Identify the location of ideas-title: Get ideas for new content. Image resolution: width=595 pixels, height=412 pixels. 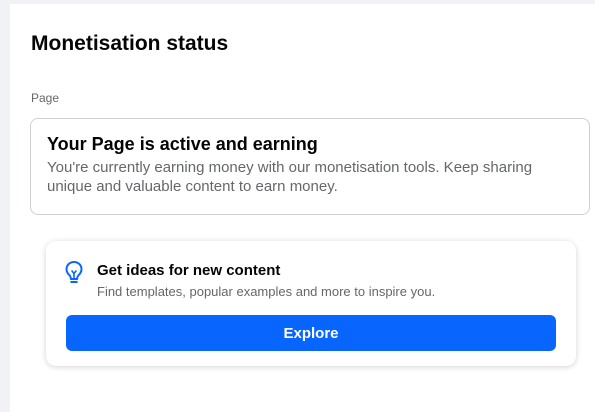
(189, 270).